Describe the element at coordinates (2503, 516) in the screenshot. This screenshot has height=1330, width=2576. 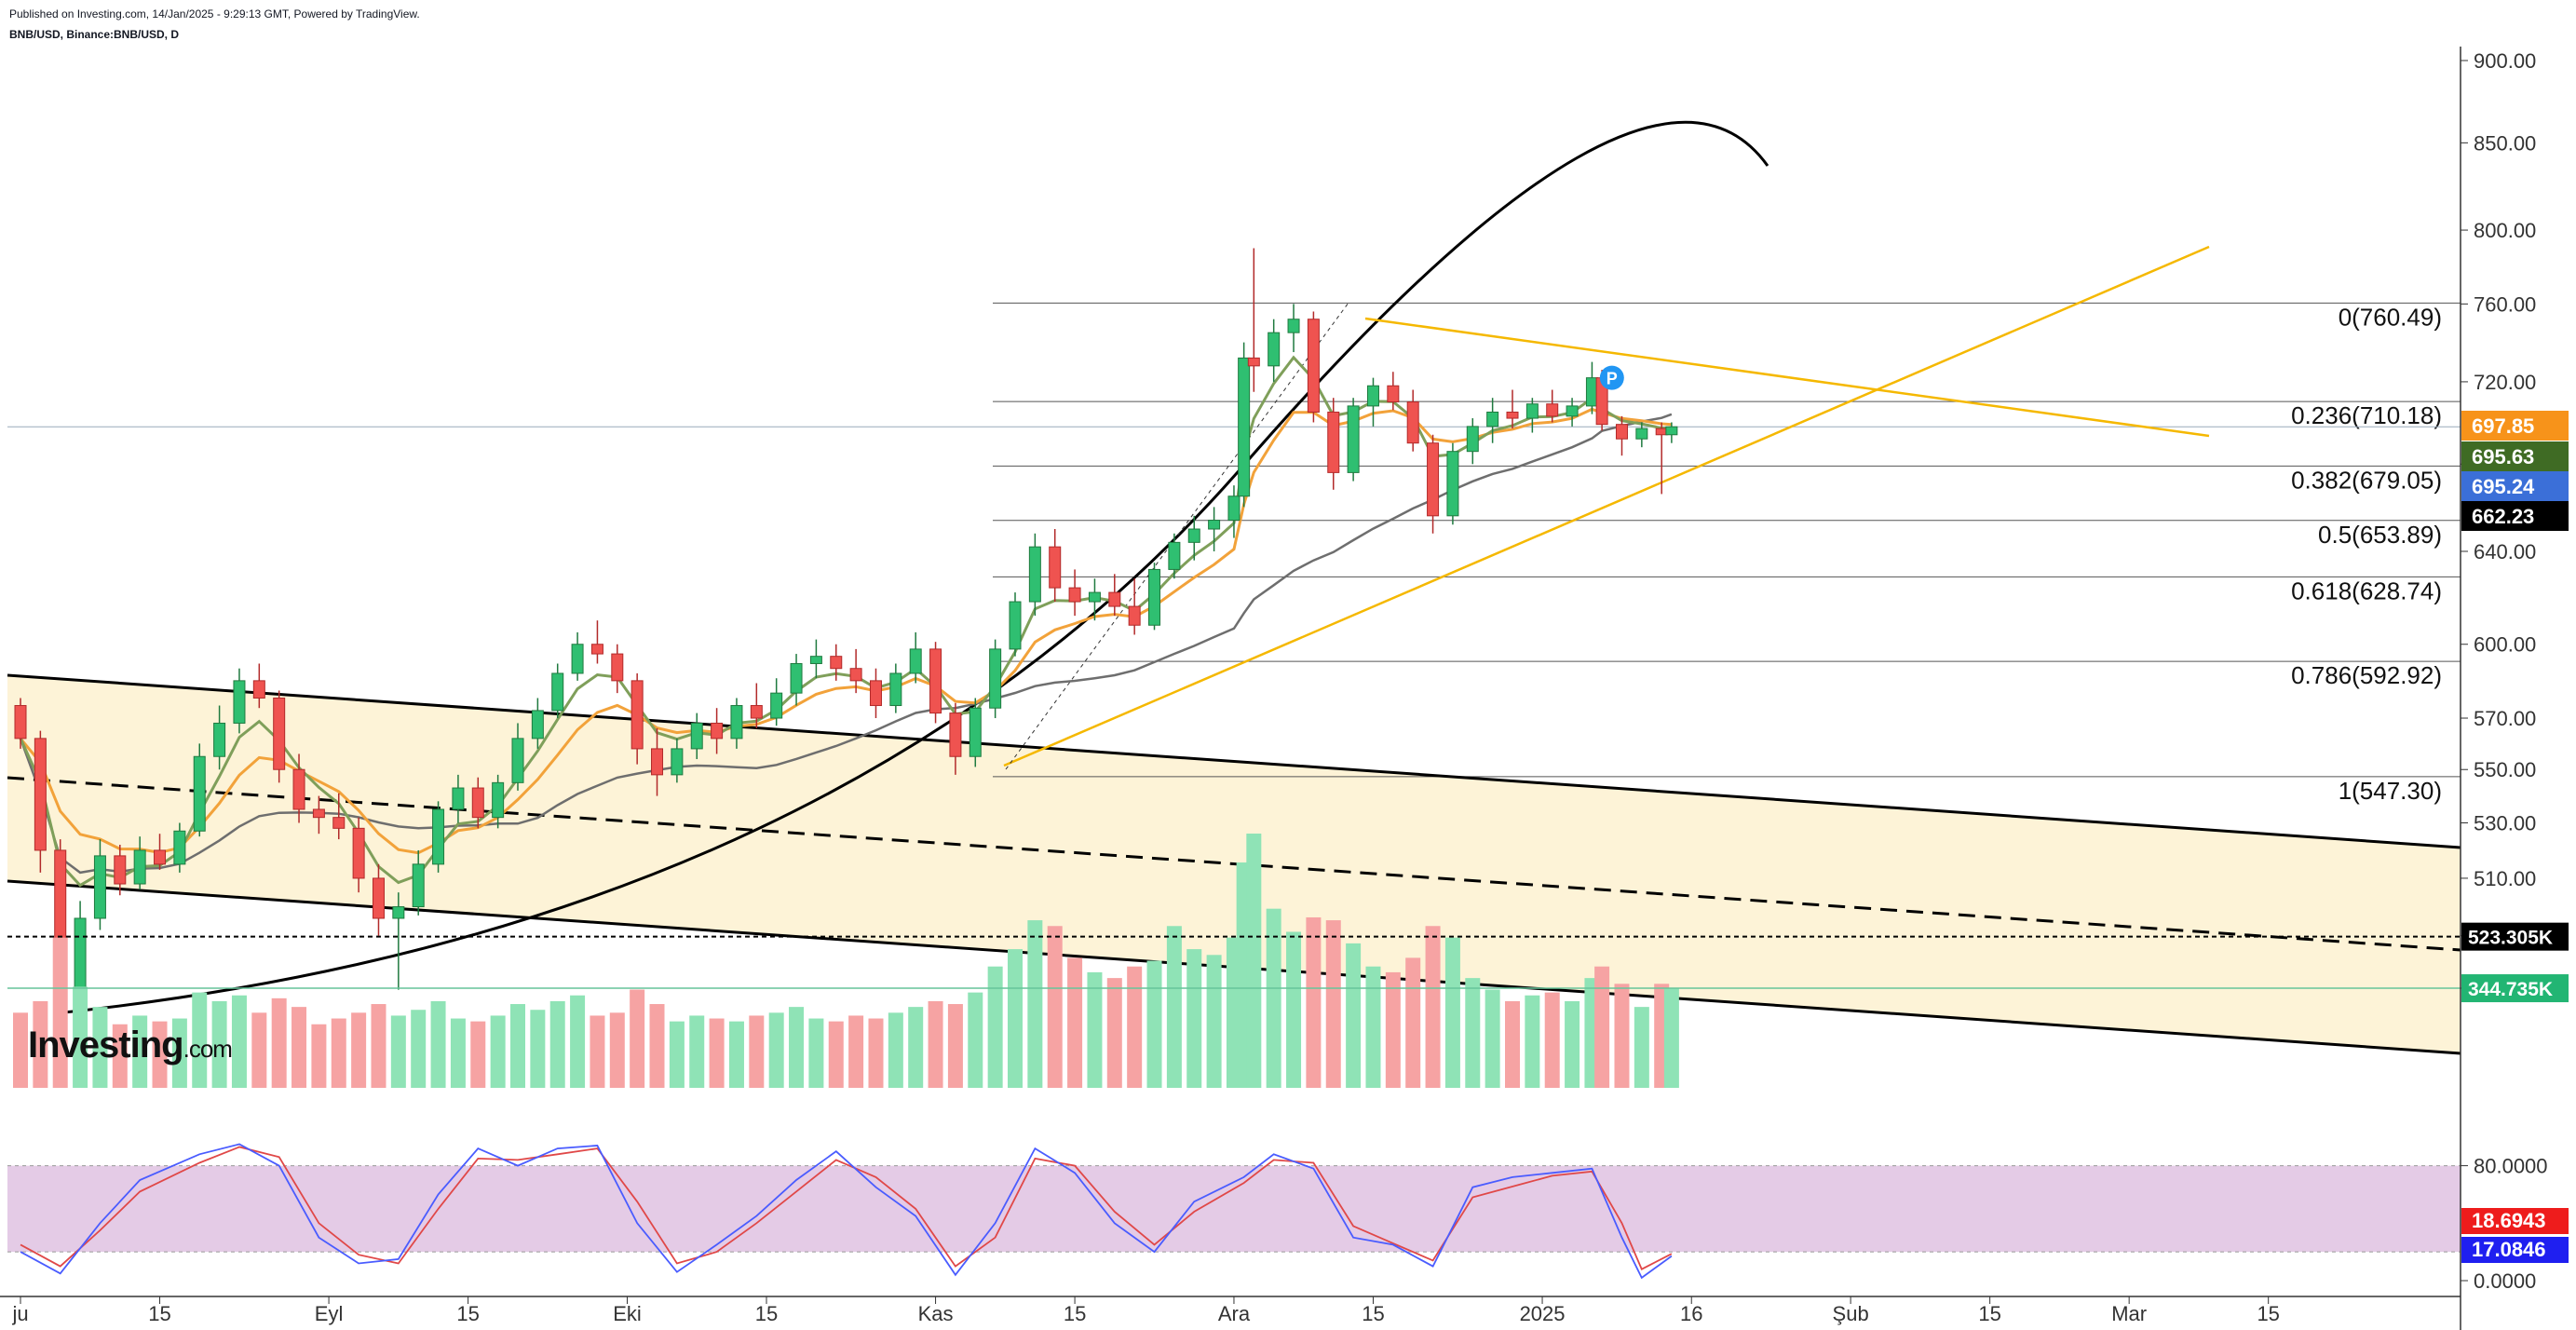
I see `price-badge-label: 662.23` at that location.